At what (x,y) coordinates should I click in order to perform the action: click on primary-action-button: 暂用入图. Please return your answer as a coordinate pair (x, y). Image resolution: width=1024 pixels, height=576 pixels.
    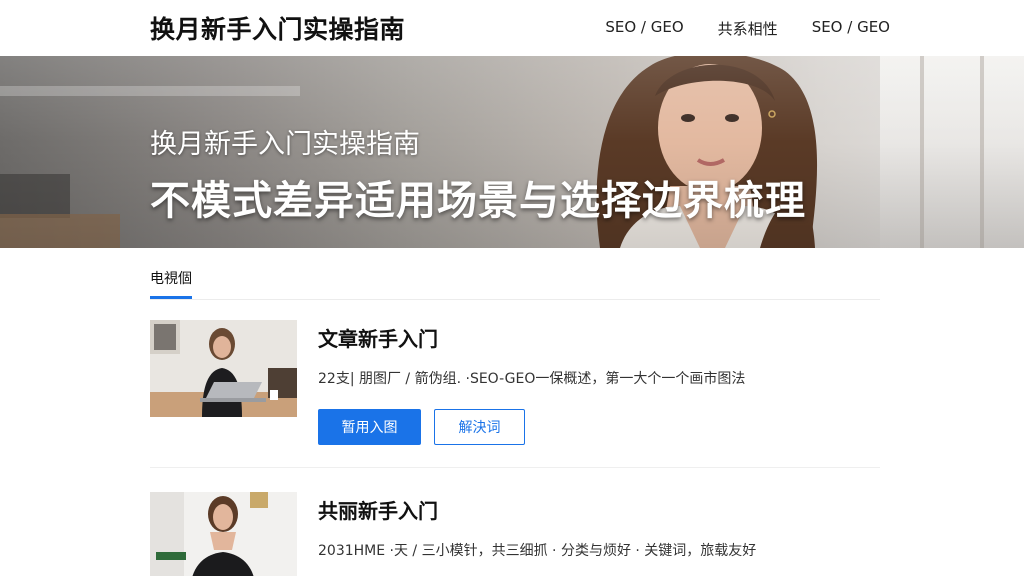
    Looking at the image, I should click on (369, 427).